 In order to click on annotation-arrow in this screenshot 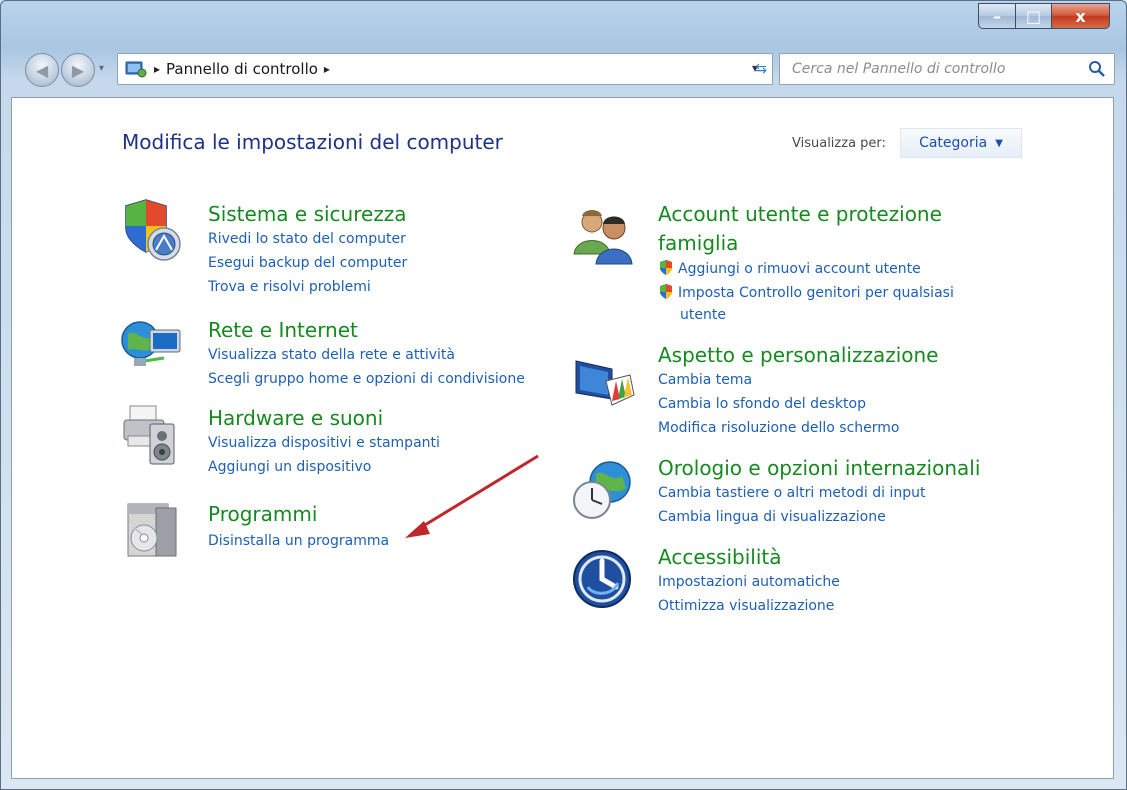, I will do `click(472, 496)`.